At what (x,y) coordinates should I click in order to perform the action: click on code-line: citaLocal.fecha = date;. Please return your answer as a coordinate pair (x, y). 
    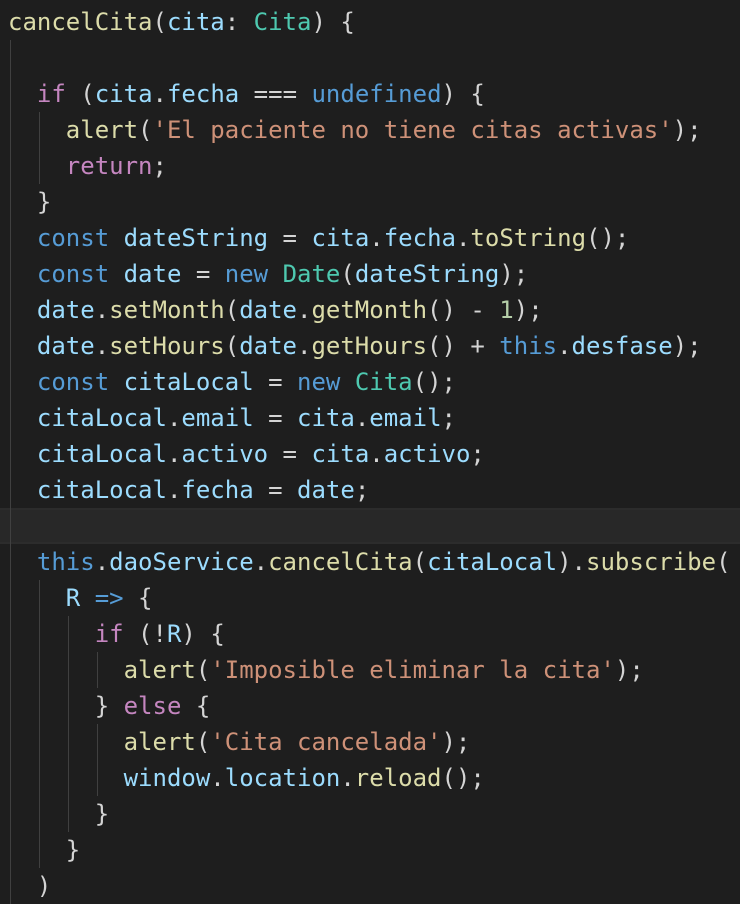
    Looking at the image, I should click on (370, 490).